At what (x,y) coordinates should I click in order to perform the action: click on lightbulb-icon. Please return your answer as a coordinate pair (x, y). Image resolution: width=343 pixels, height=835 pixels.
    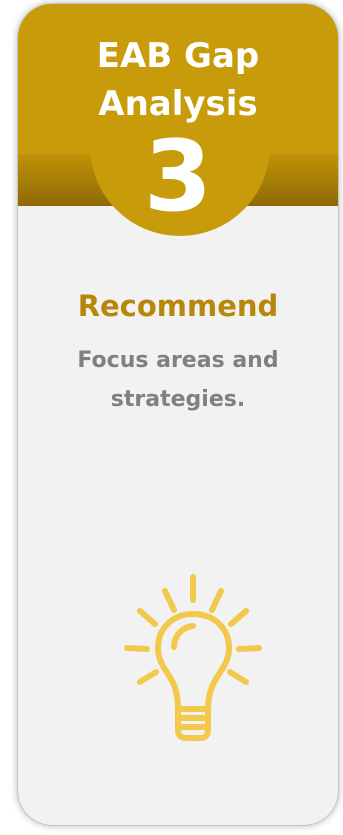
    Looking at the image, I should click on (193, 657).